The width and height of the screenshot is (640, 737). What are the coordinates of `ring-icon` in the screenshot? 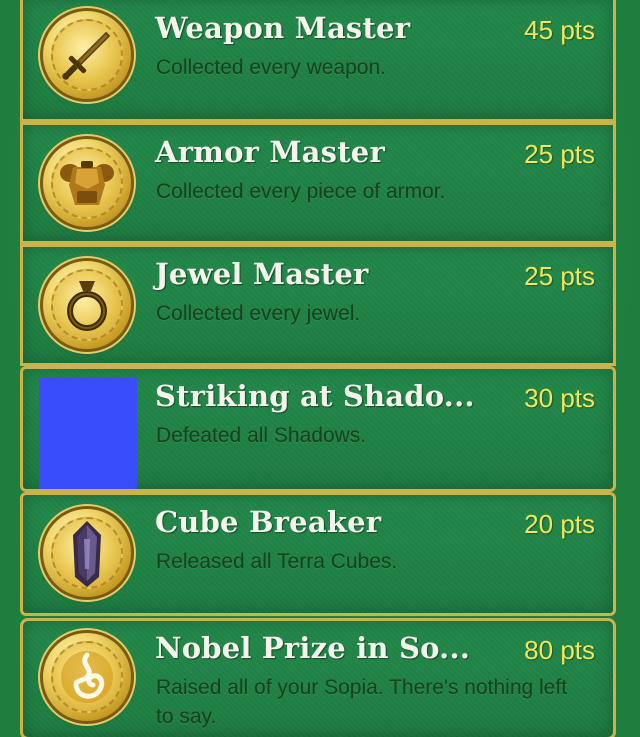 It's located at (87, 306).